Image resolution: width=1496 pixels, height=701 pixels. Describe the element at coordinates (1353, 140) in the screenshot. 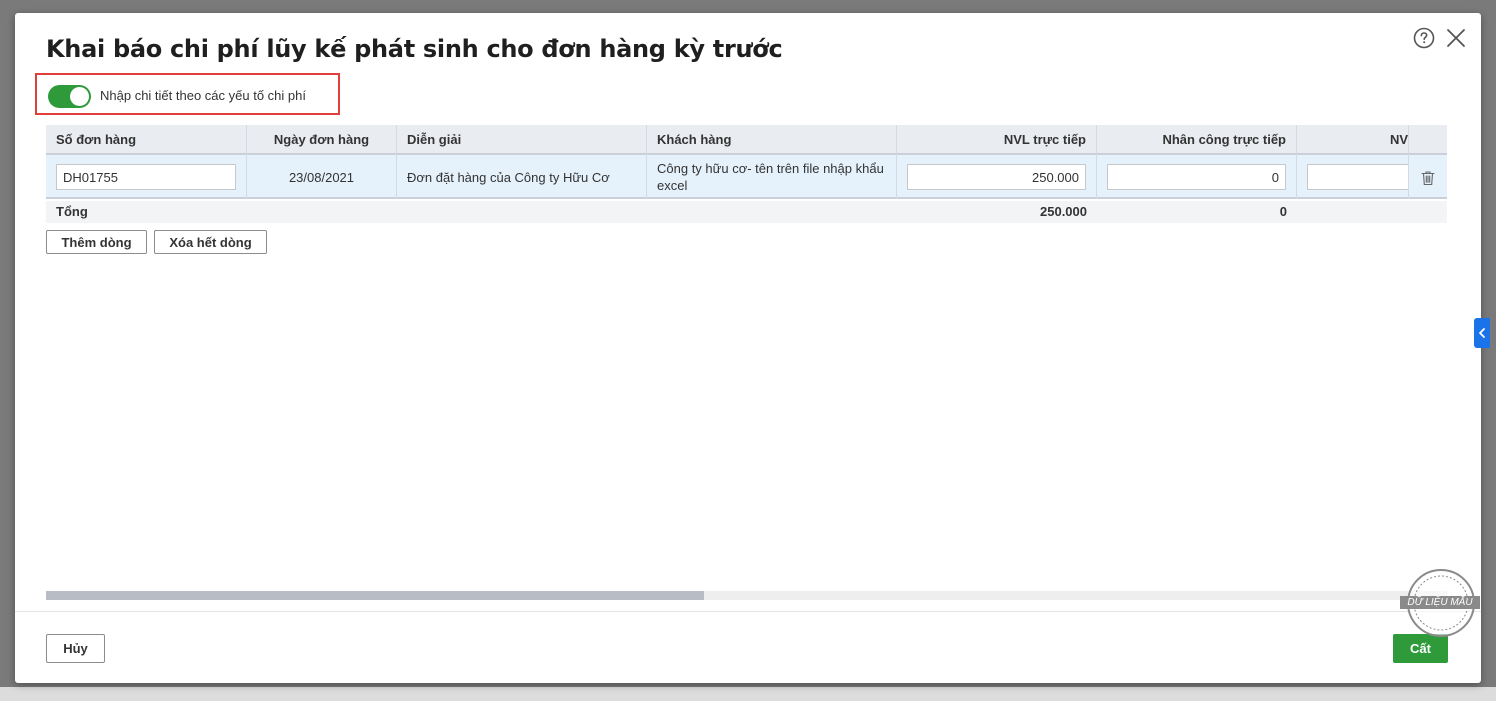

I see `column-header-nv: NV` at that location.